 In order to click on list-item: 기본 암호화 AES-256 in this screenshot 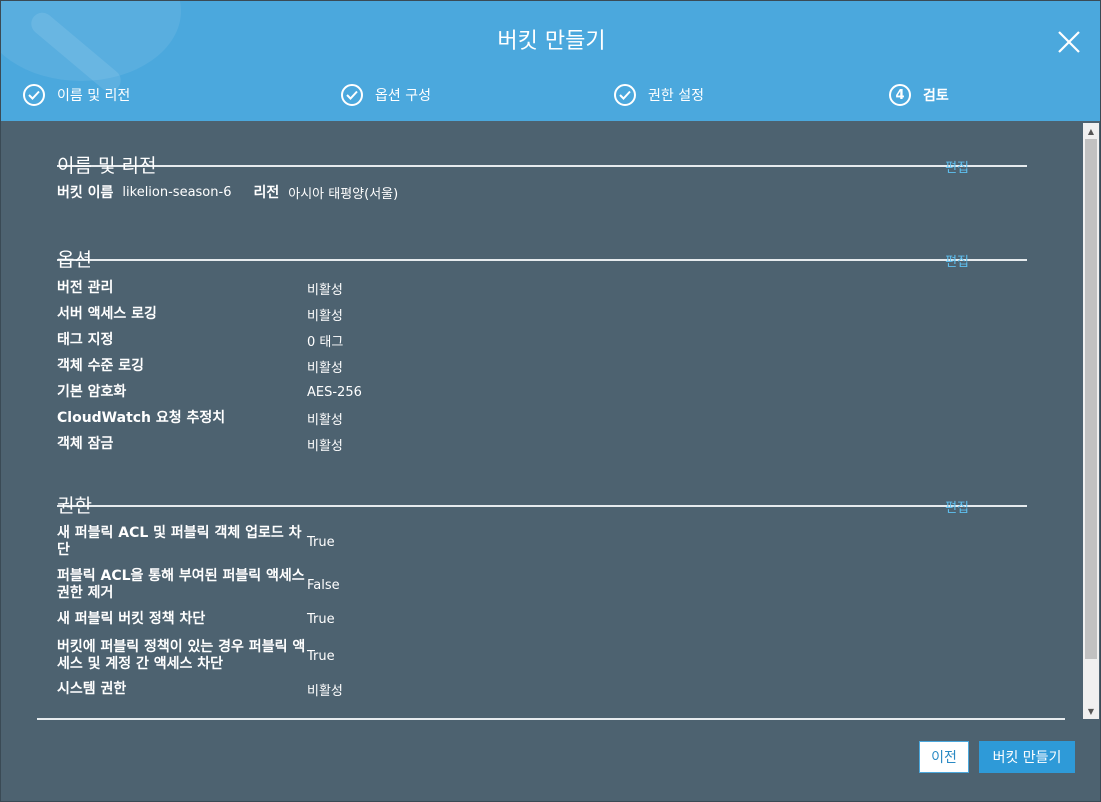, I will do `click(542, 392)`.